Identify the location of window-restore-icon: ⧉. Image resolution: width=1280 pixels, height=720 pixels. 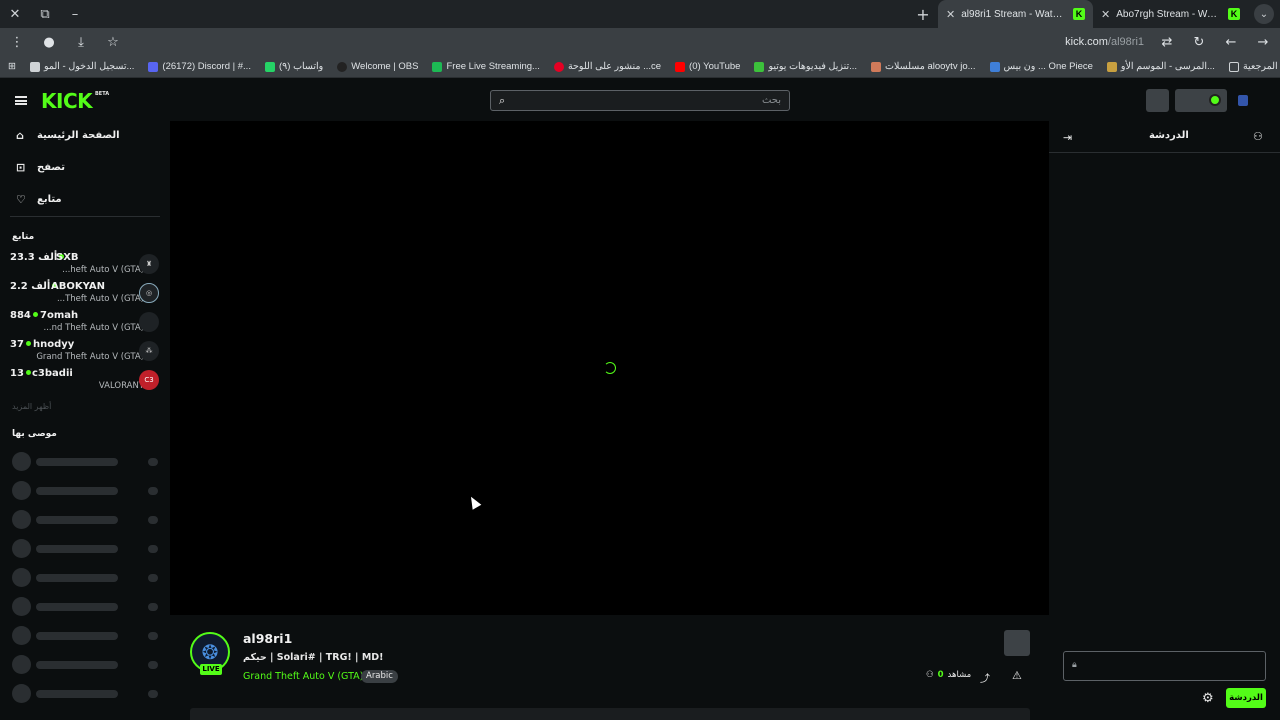
(45, 14).